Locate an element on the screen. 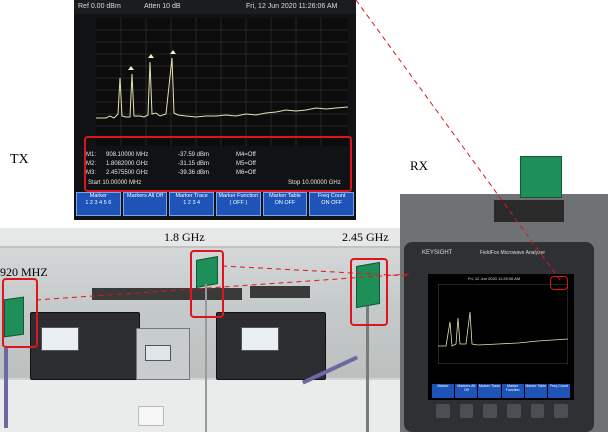  softkey-sub: 1 2 3 4 is located at coordinates (192, 203).